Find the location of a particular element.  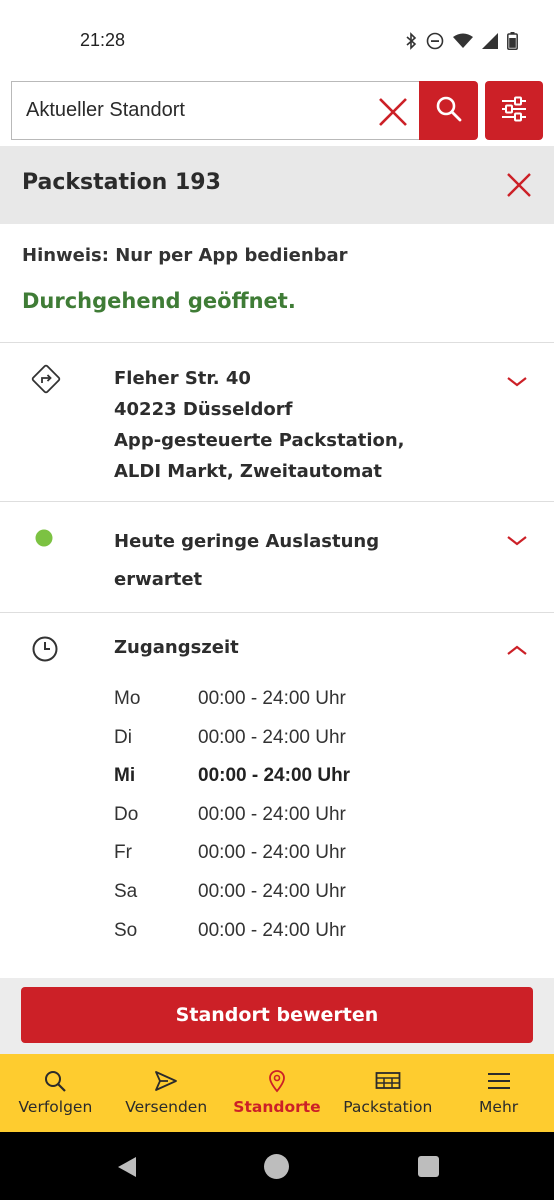

tab-label: Verfolgen is located at coordinates (55, 1107).